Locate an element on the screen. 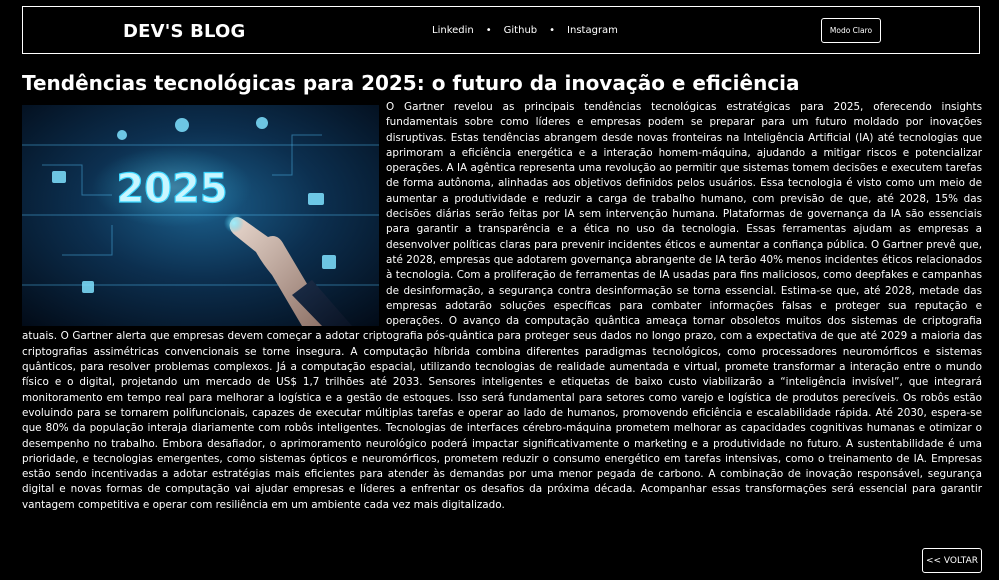 This screenshot has width=999, height=580. main-nav: Linkedin • Github • Instagram is located at coordinates (525, 30).